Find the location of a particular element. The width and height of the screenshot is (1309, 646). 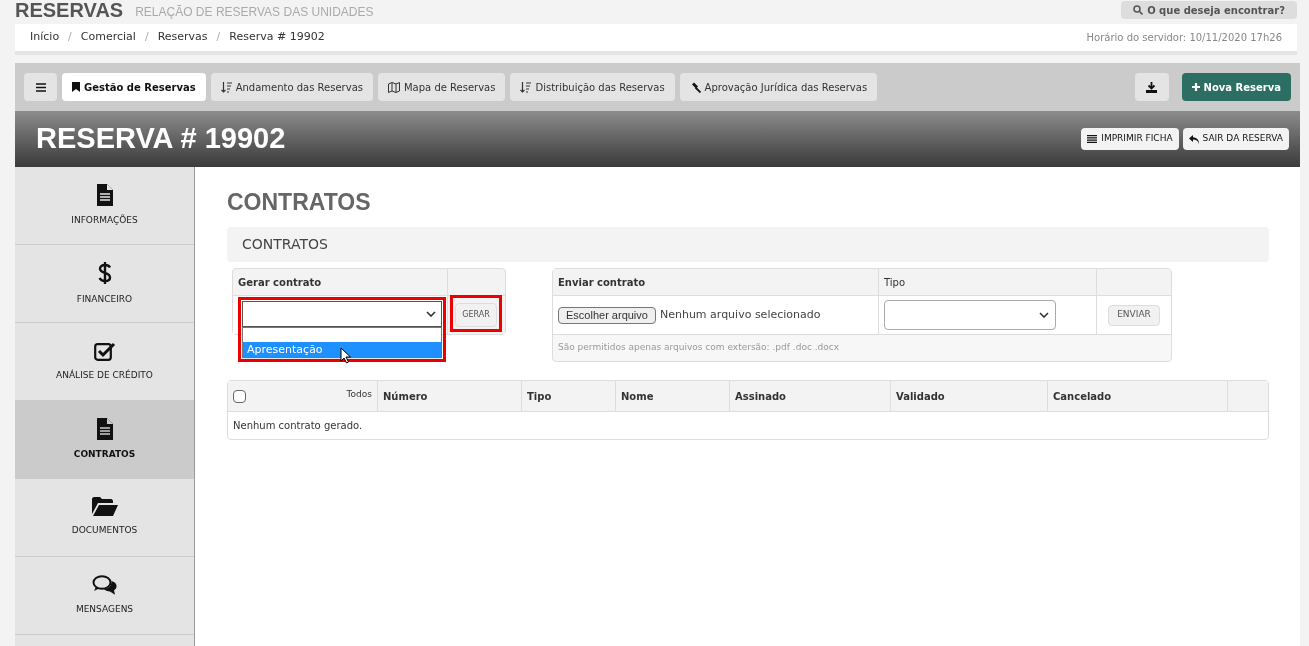

bookmark-icon is located at coordinates (76, 87).